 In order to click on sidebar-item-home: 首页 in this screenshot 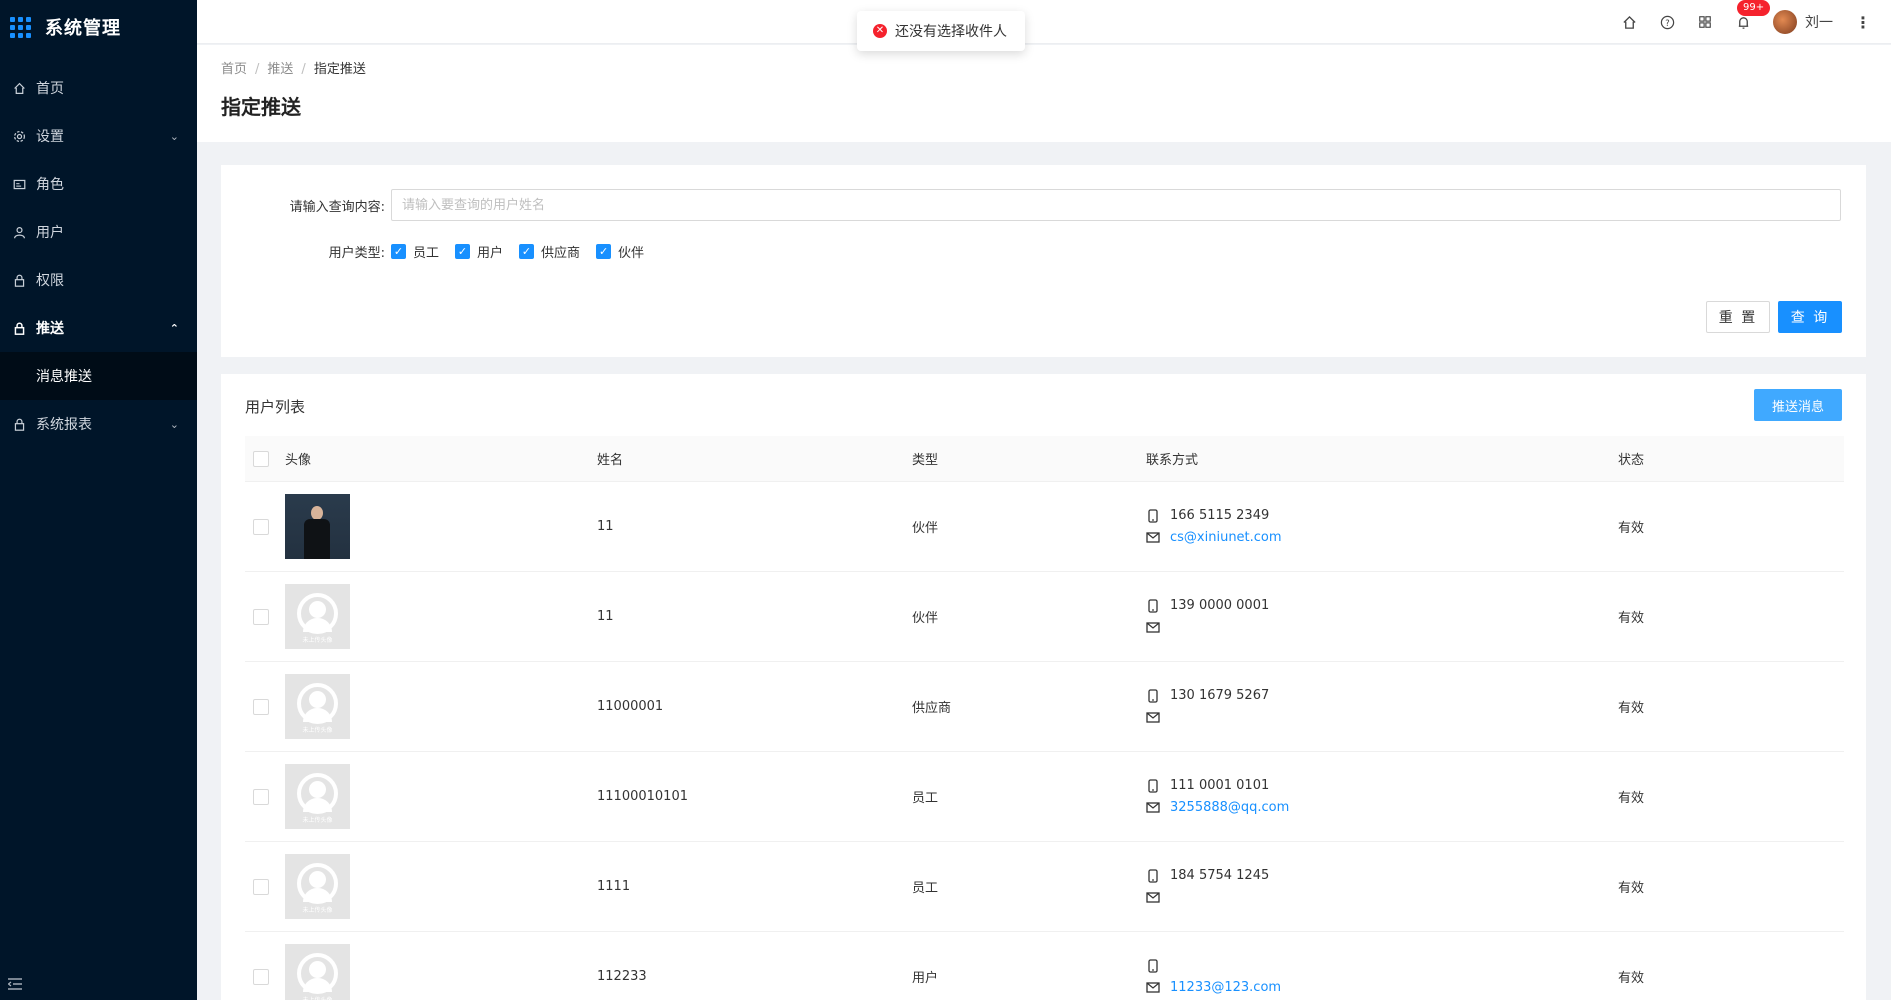, I will do `click(98, 88)`.